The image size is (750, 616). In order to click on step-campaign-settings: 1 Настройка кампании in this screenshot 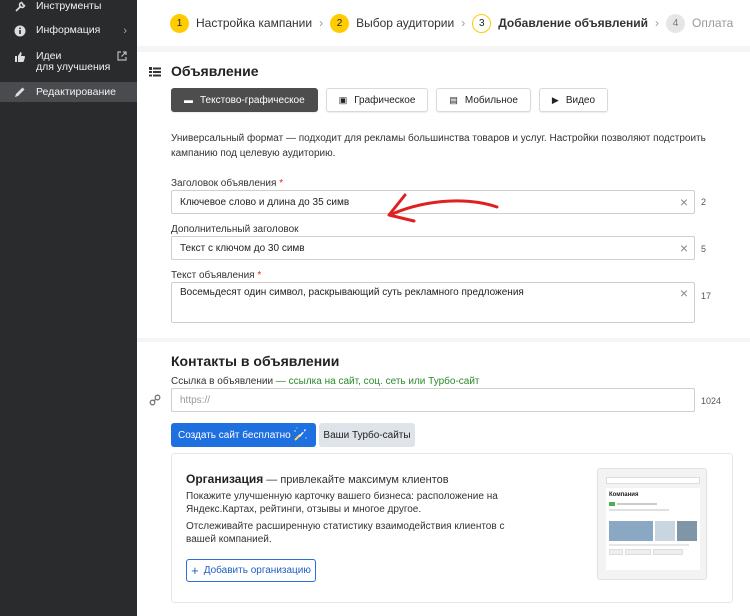, I will do `click(241, 23)`.